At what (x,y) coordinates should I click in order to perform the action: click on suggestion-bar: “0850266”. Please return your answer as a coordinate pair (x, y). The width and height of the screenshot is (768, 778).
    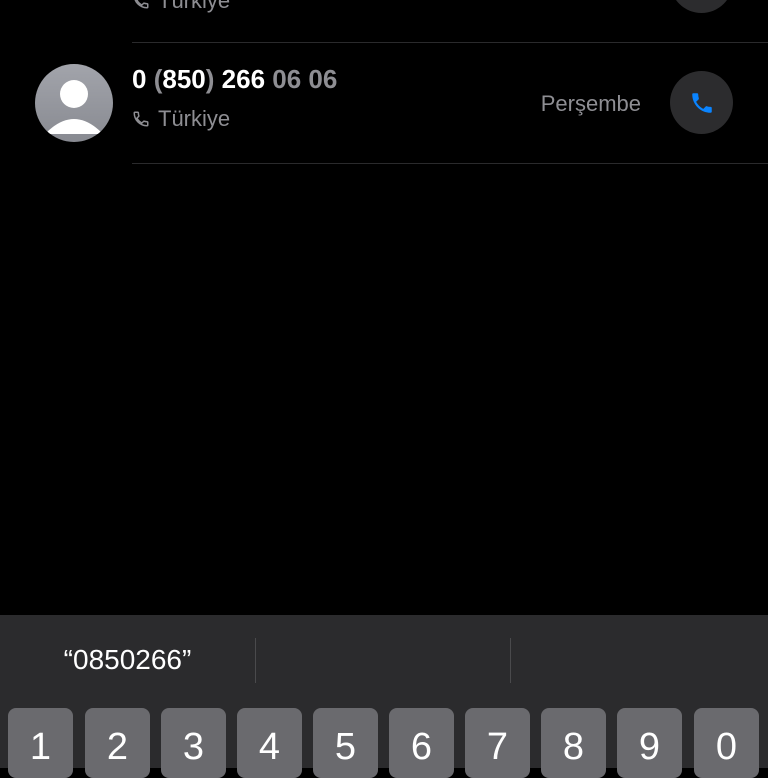
    Looking at the image, I should click on (384, 660).